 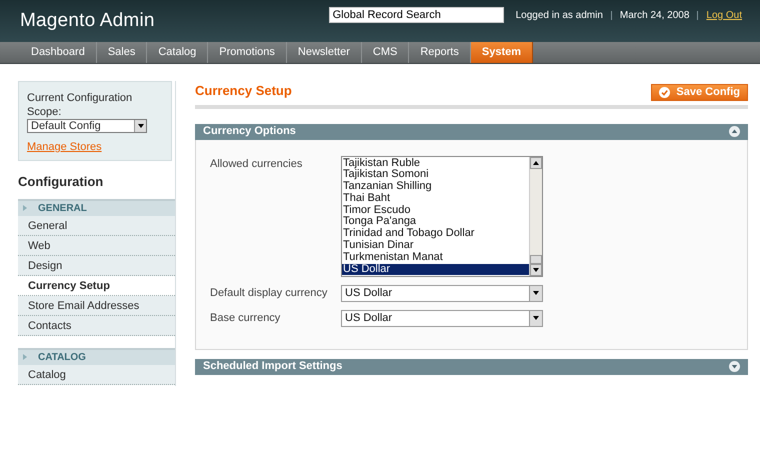 I want to click on sidebar-item: Contacts, so click(x=96, y=326).